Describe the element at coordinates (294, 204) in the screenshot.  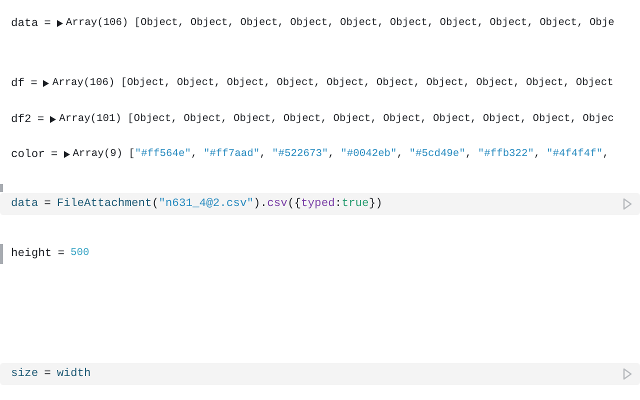
I see `code-token: ({` at that location.